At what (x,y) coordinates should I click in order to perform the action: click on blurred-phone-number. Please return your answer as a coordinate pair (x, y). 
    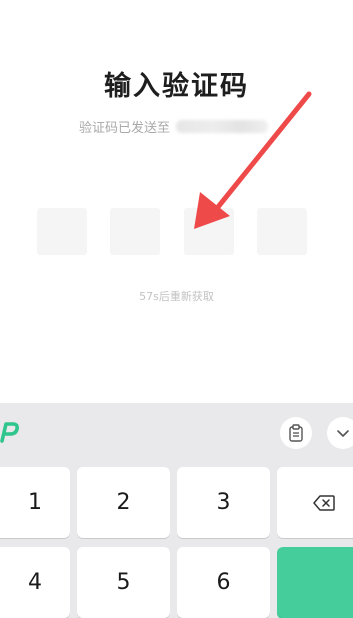
    Looking at the image, I should click on (222, 126).